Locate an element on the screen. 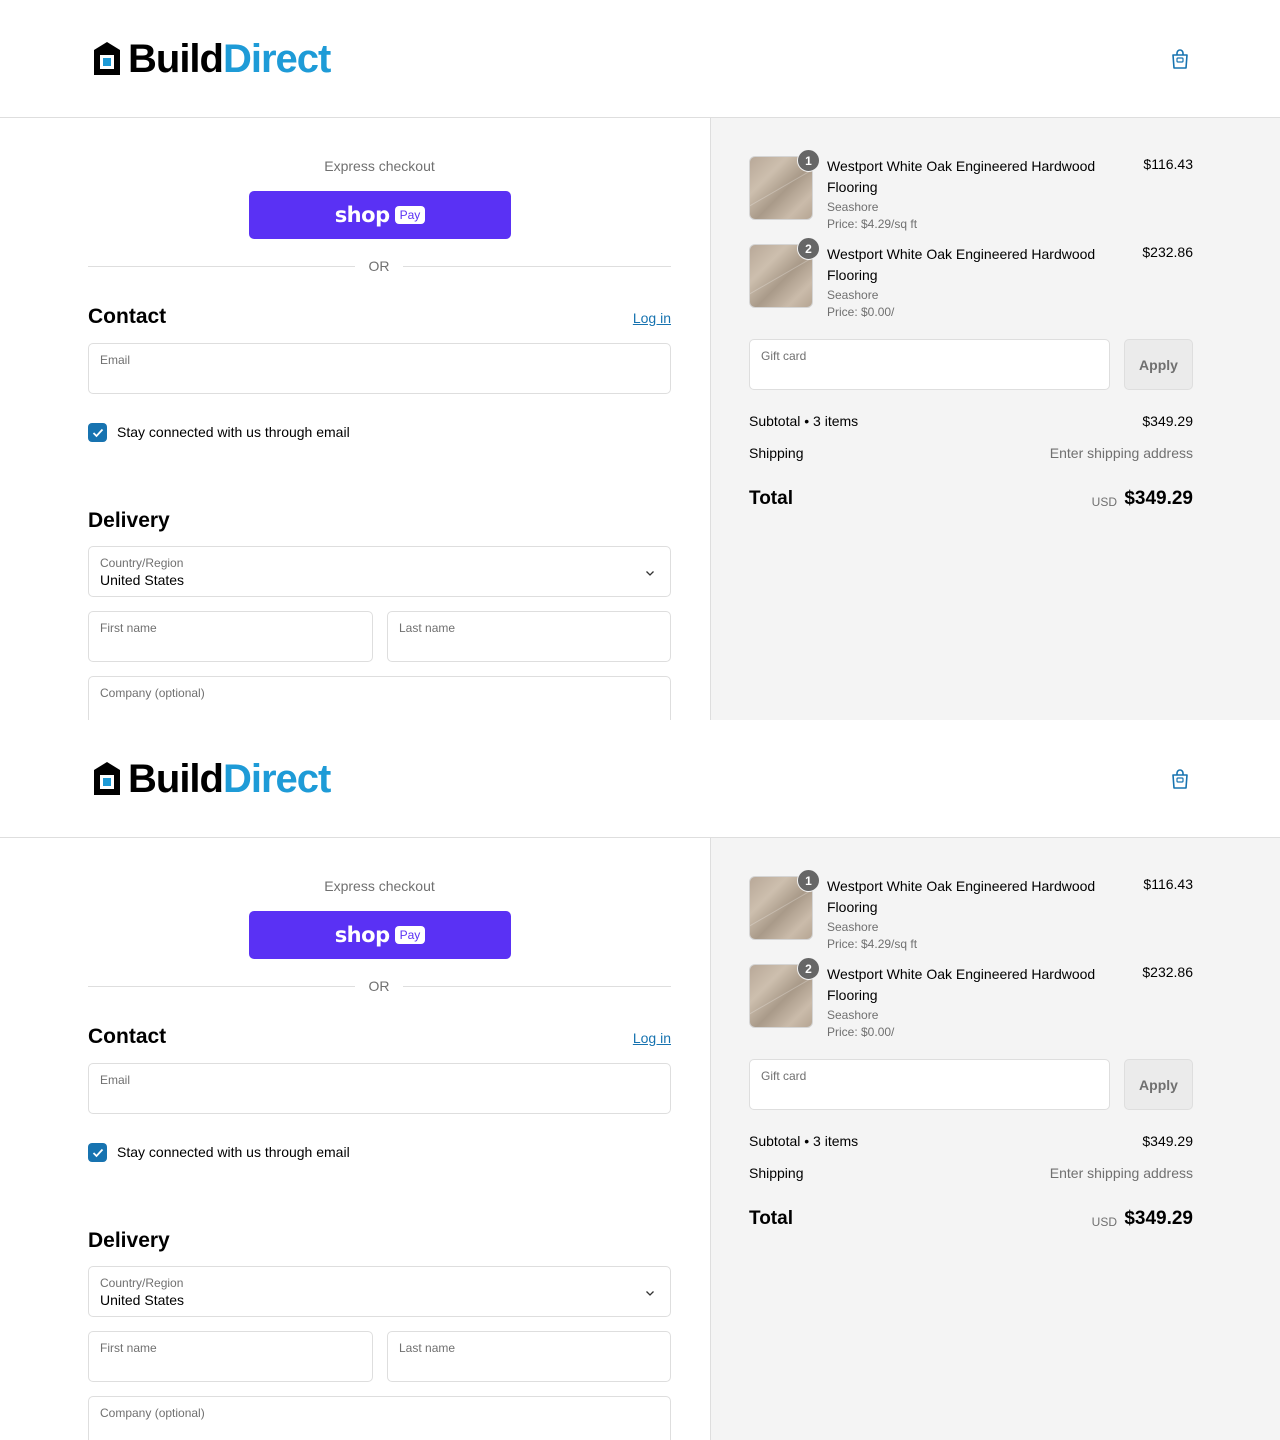 The image size is (1280, 1440). shop-pay-pill: Pay is located at coordinates (410, 215).